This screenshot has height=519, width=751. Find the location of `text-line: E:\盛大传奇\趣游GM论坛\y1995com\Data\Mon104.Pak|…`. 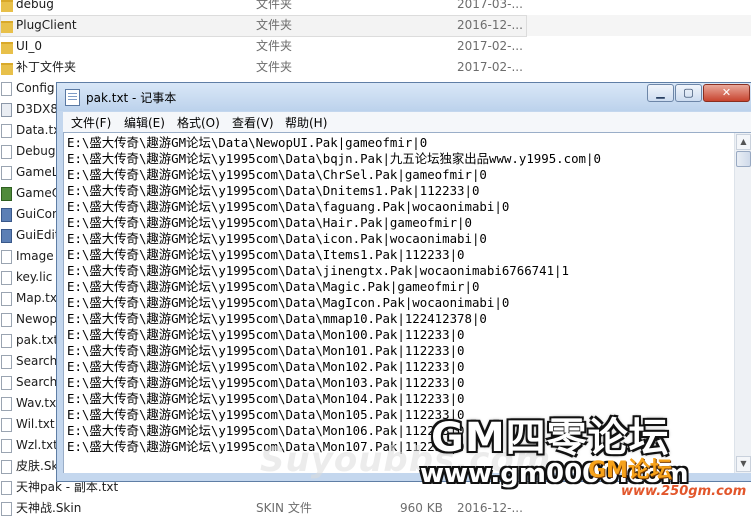

text-line: E:\盛大传奇\趣游GM论坛\y1995com\Data\Mon104.Pak|… is located at coordinates (266, 398).